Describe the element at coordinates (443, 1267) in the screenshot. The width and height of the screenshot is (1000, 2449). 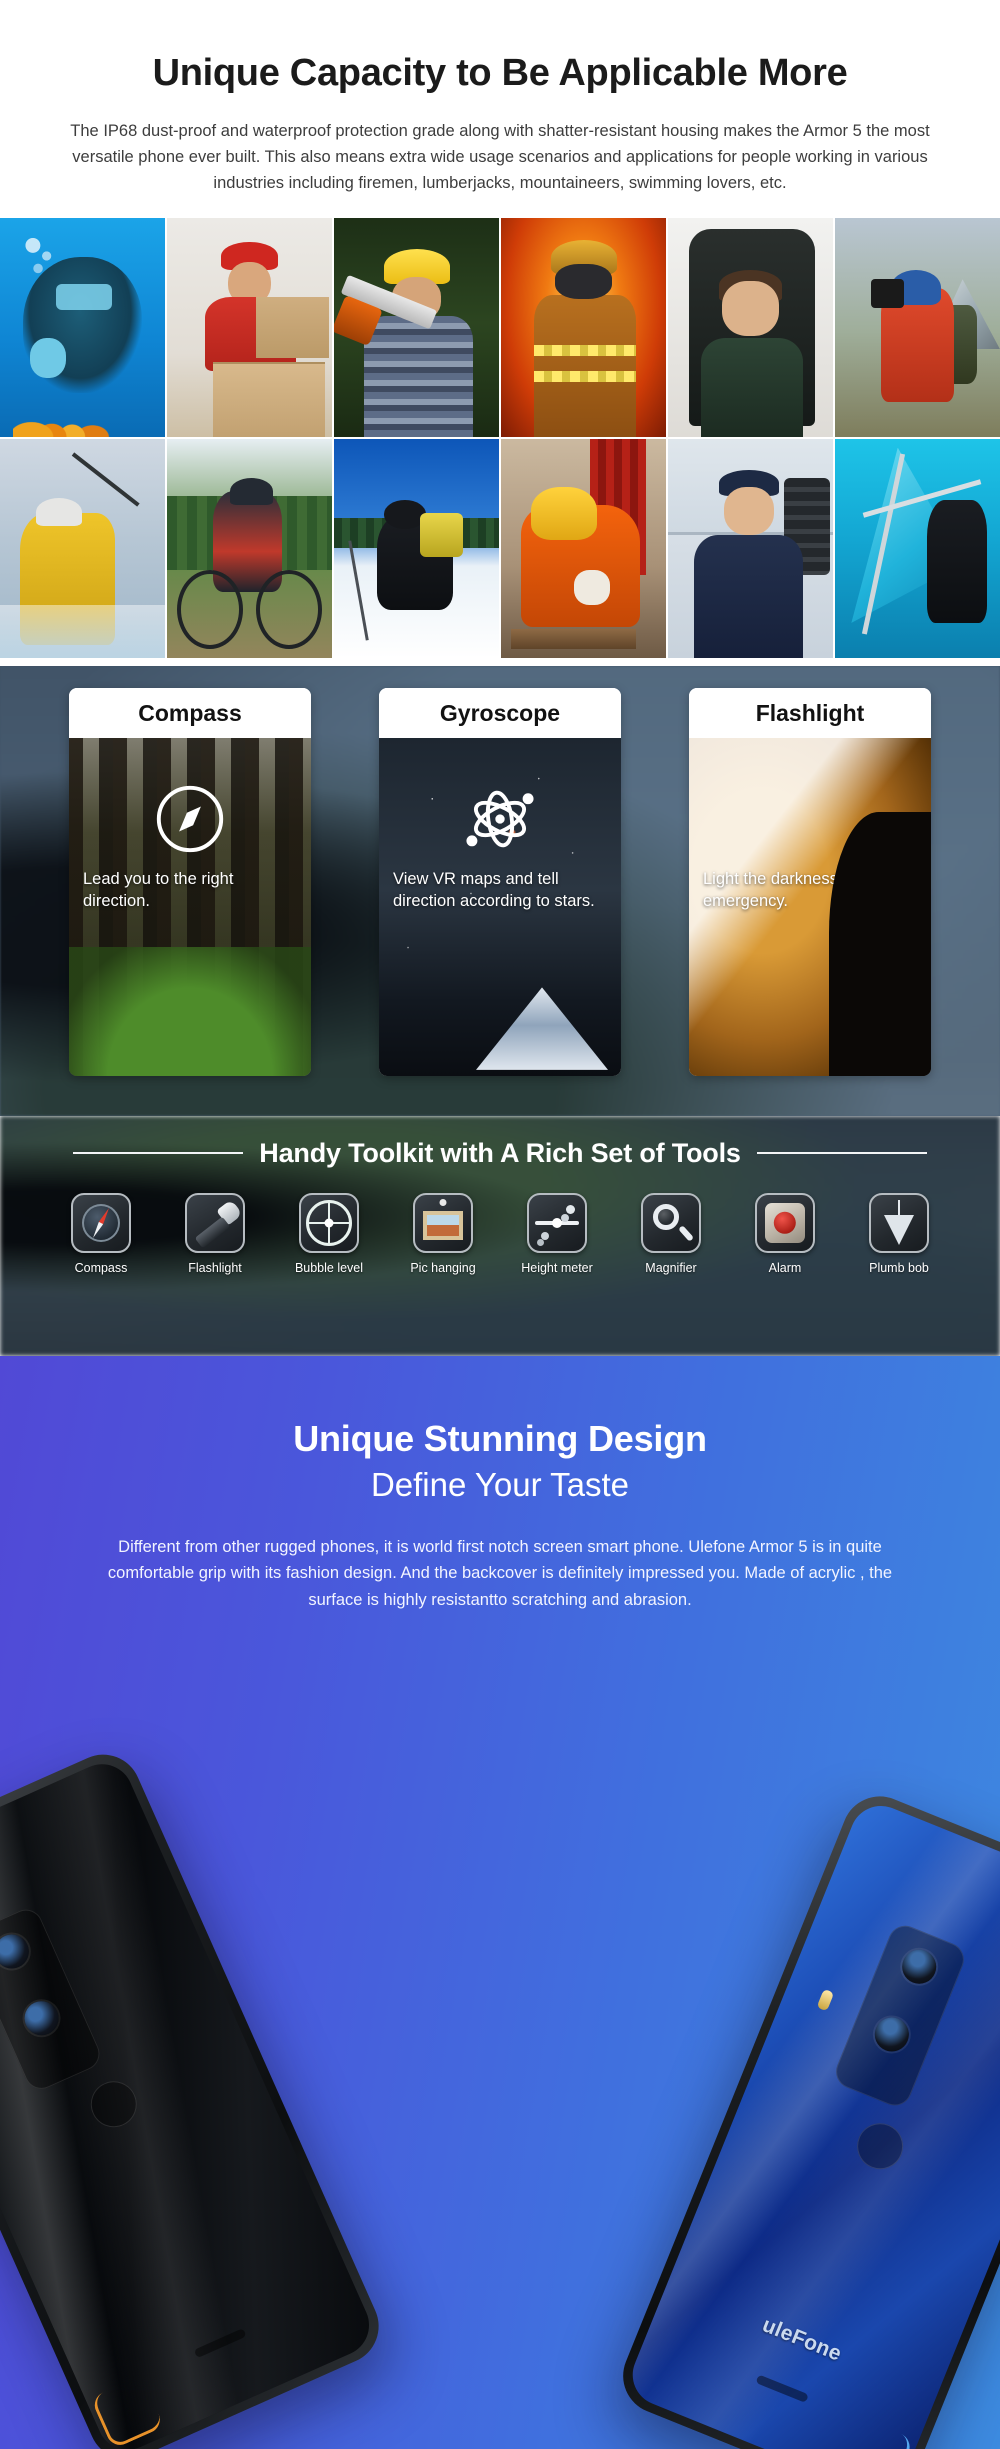
I see `tool-label: Pic hanging` at that location.